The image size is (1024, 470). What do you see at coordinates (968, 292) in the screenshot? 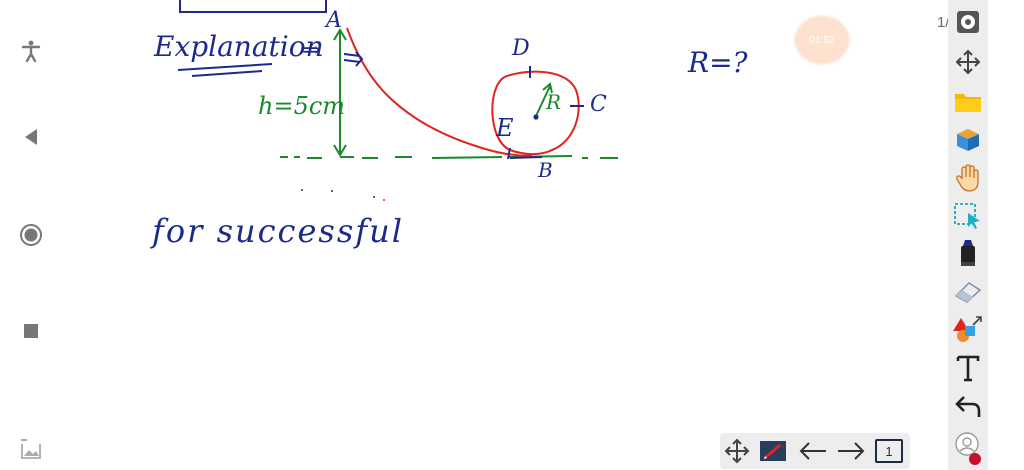
I see `eraser-icon` at bounding box center [968, 292].